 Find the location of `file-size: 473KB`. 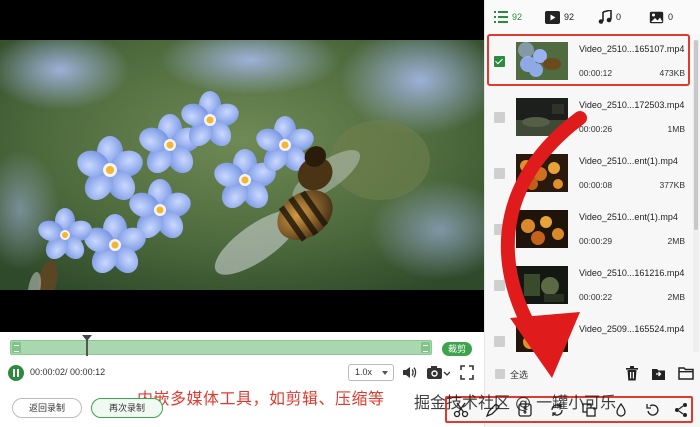

file-size: 473KB is located at coordinates (672, 73).